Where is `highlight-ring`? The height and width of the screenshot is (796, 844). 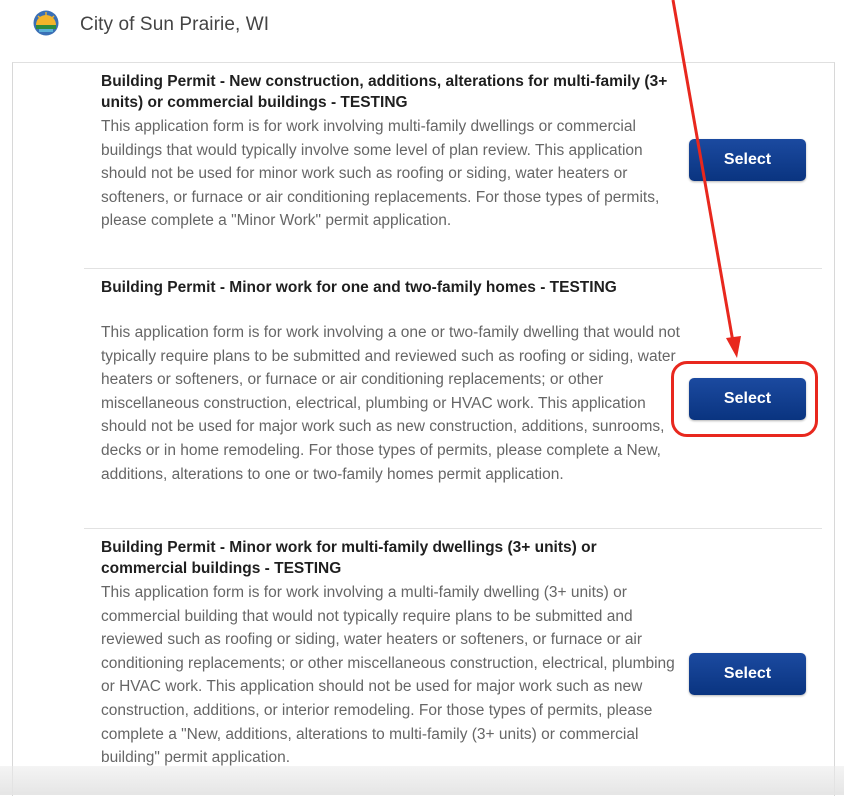 highlight-ring is located at coordinates (744, 399).